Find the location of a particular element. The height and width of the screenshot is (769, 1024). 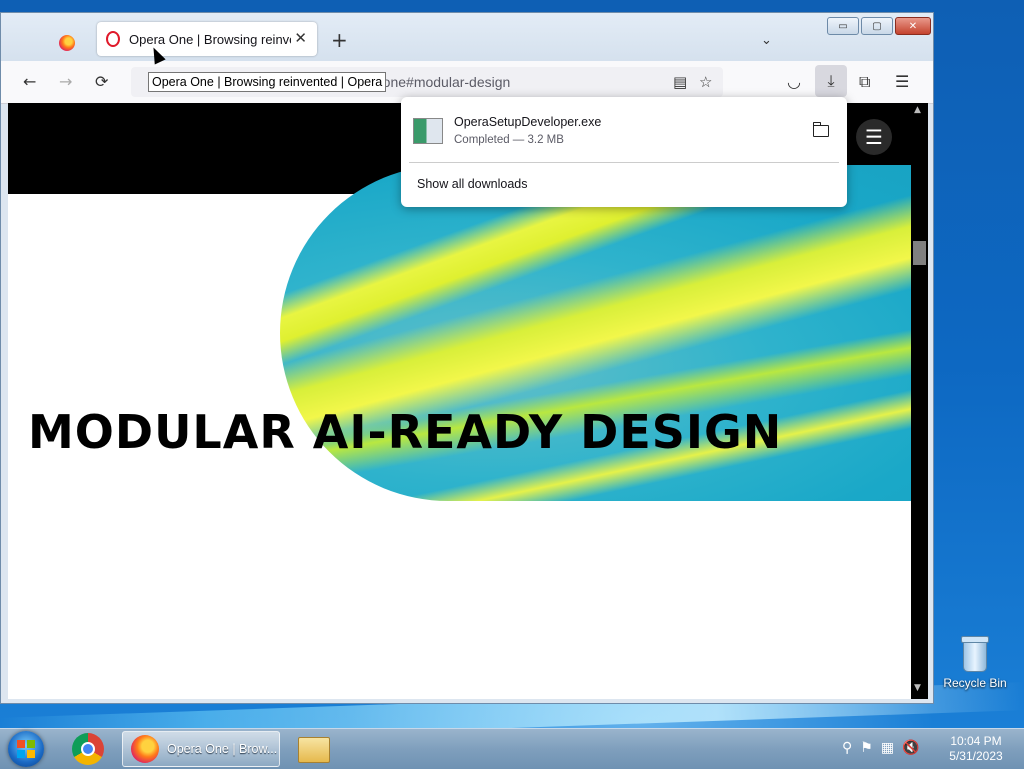

search-tray-icon: ⚲ is located at coordinates (847, 748).